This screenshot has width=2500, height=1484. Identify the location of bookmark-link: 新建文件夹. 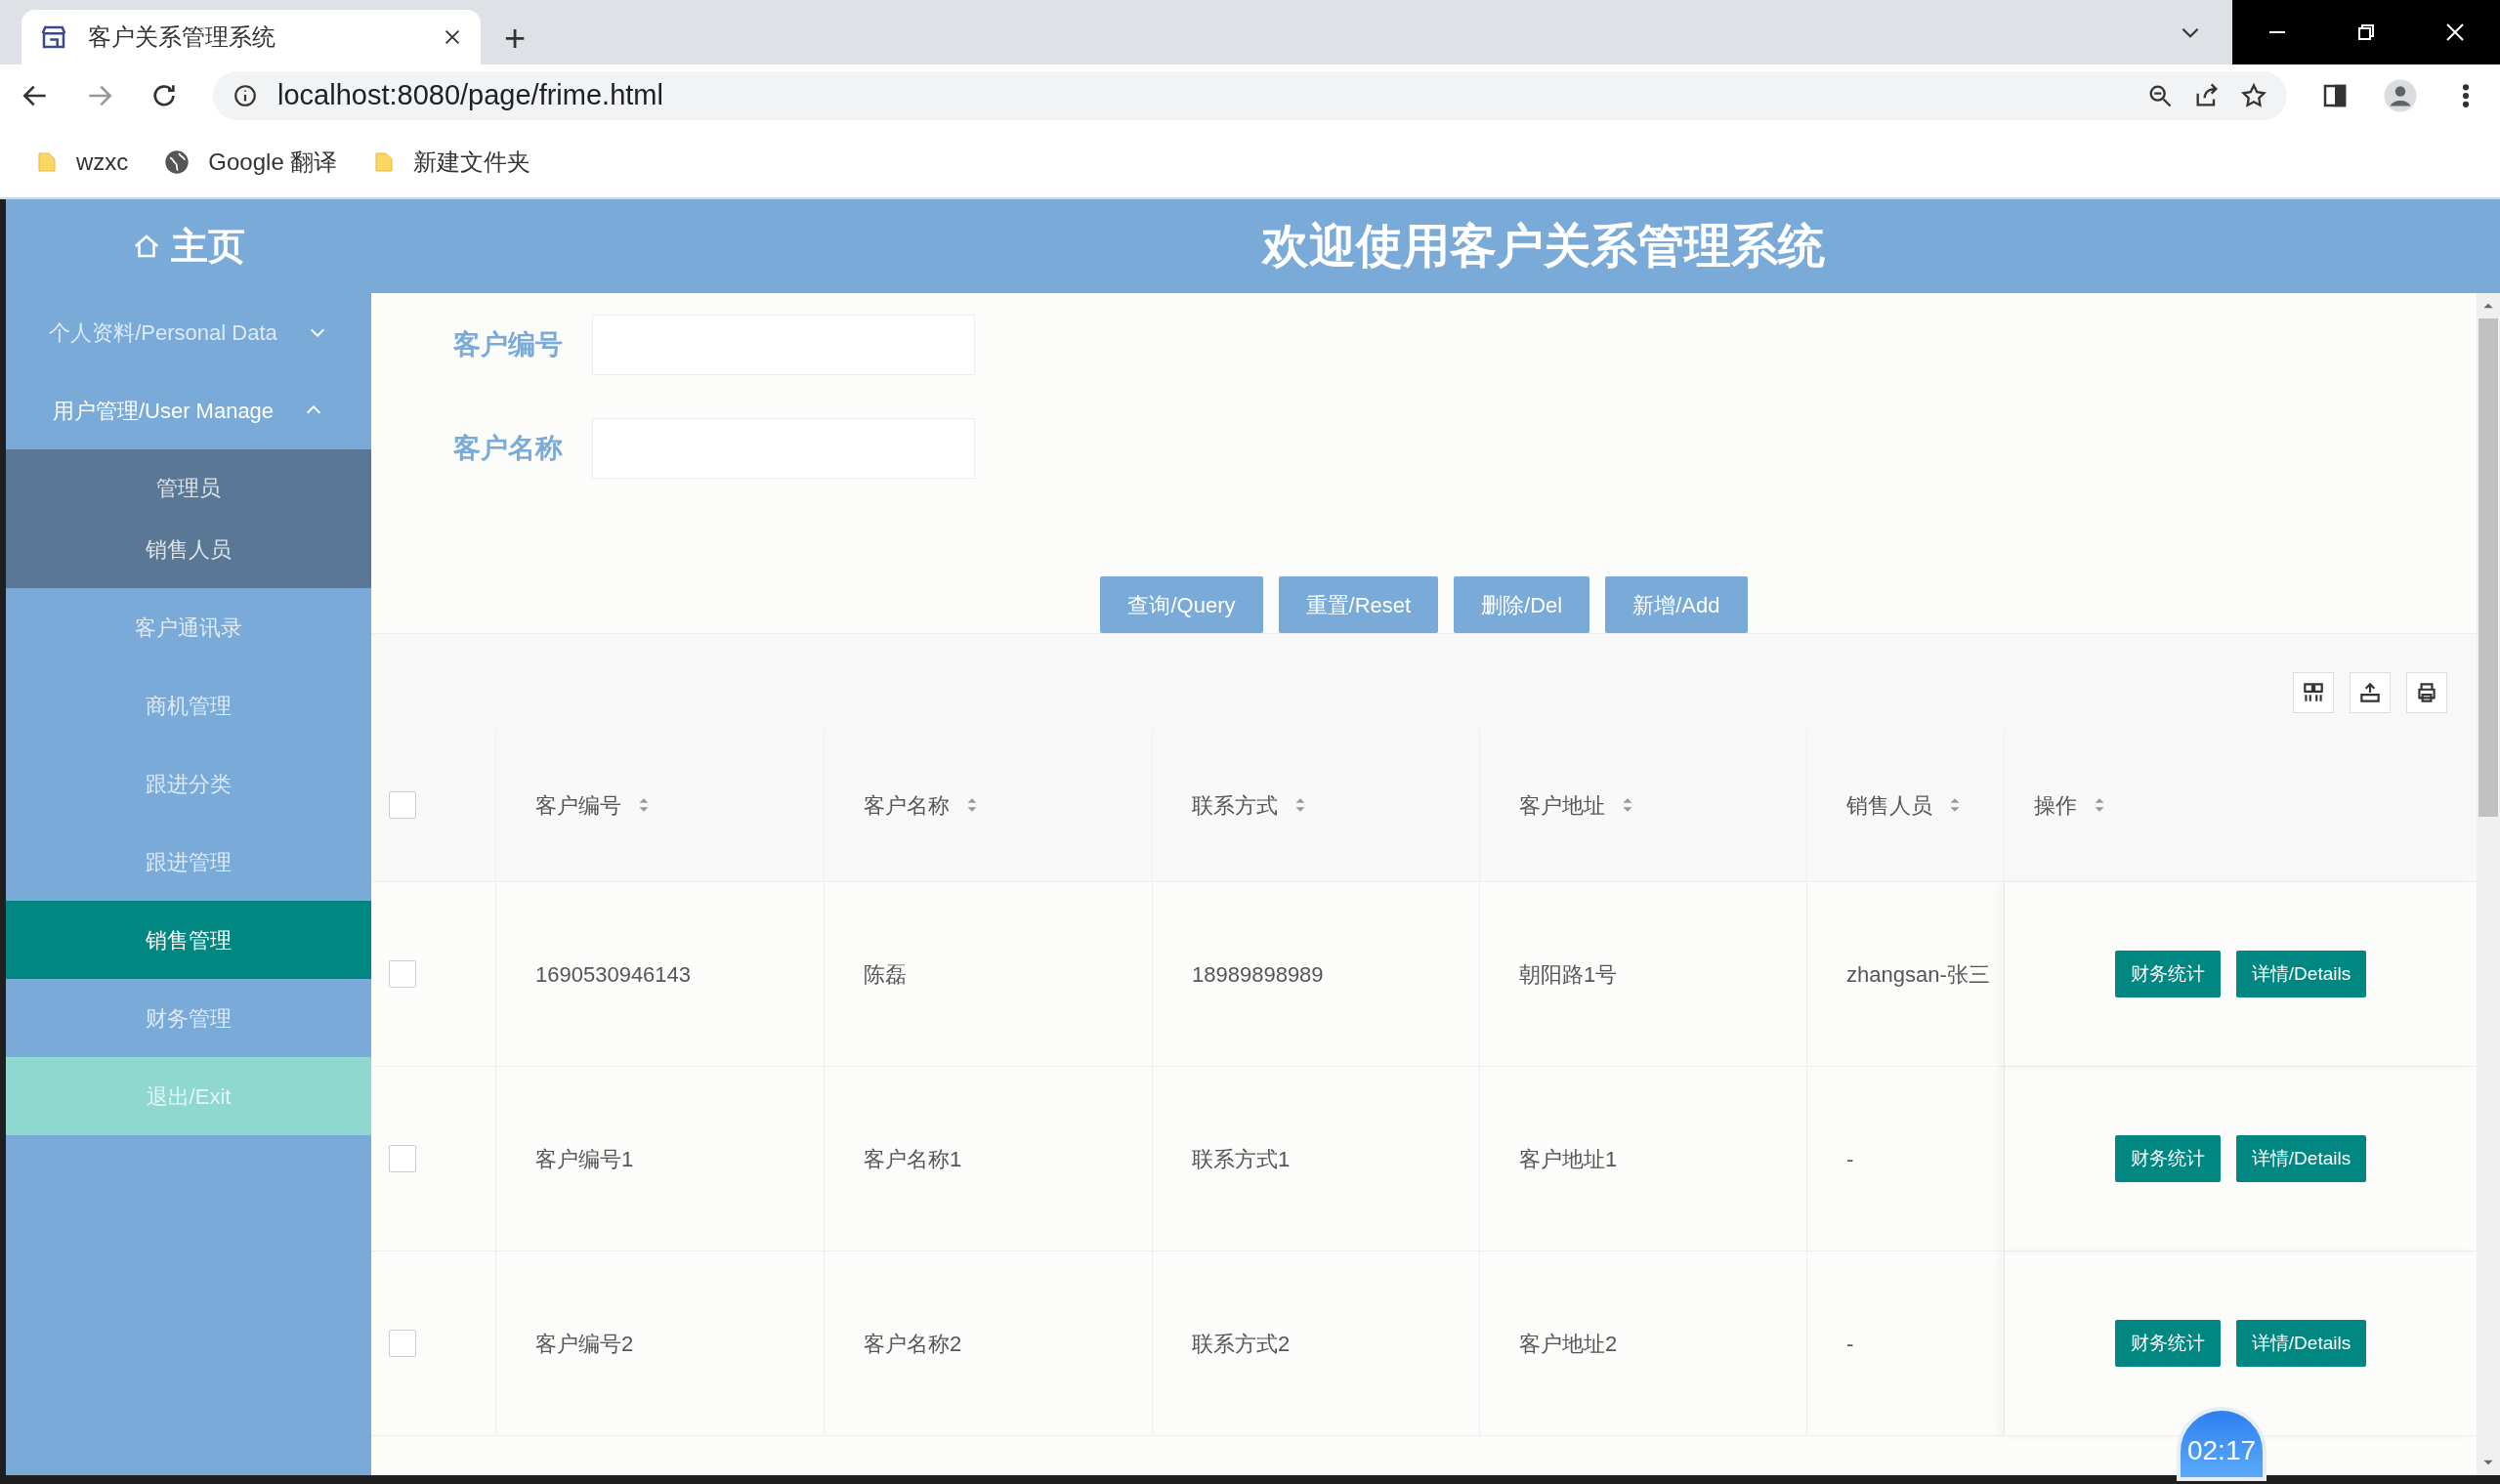
(452, 162).